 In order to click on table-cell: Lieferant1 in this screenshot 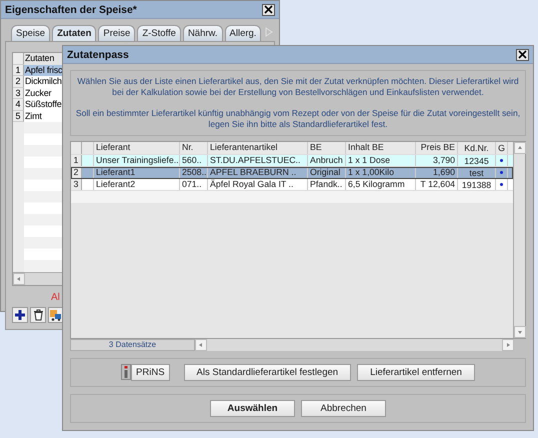, I will do `click(137, 172)`.